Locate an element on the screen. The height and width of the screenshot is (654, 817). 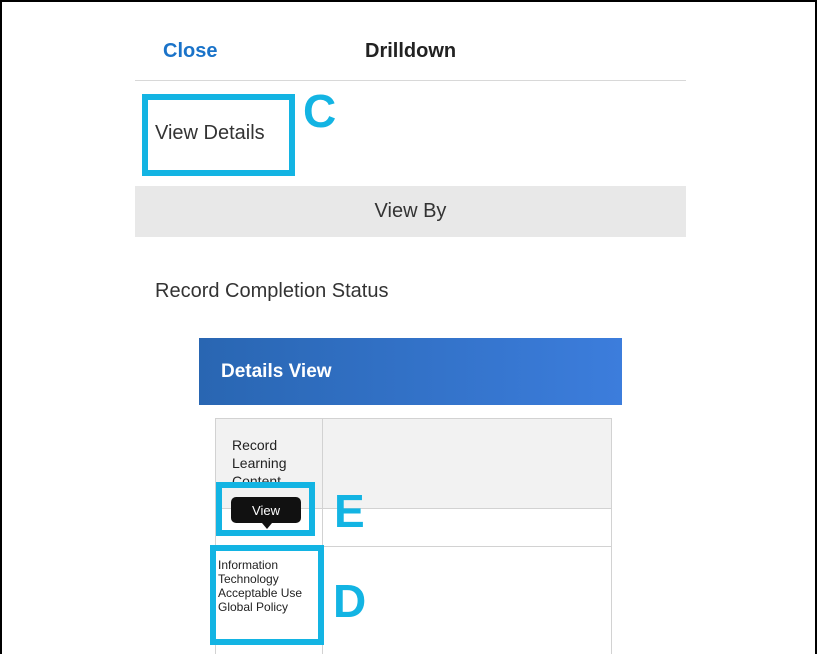
view-by-button: View By is located at coordinates (410, 211).